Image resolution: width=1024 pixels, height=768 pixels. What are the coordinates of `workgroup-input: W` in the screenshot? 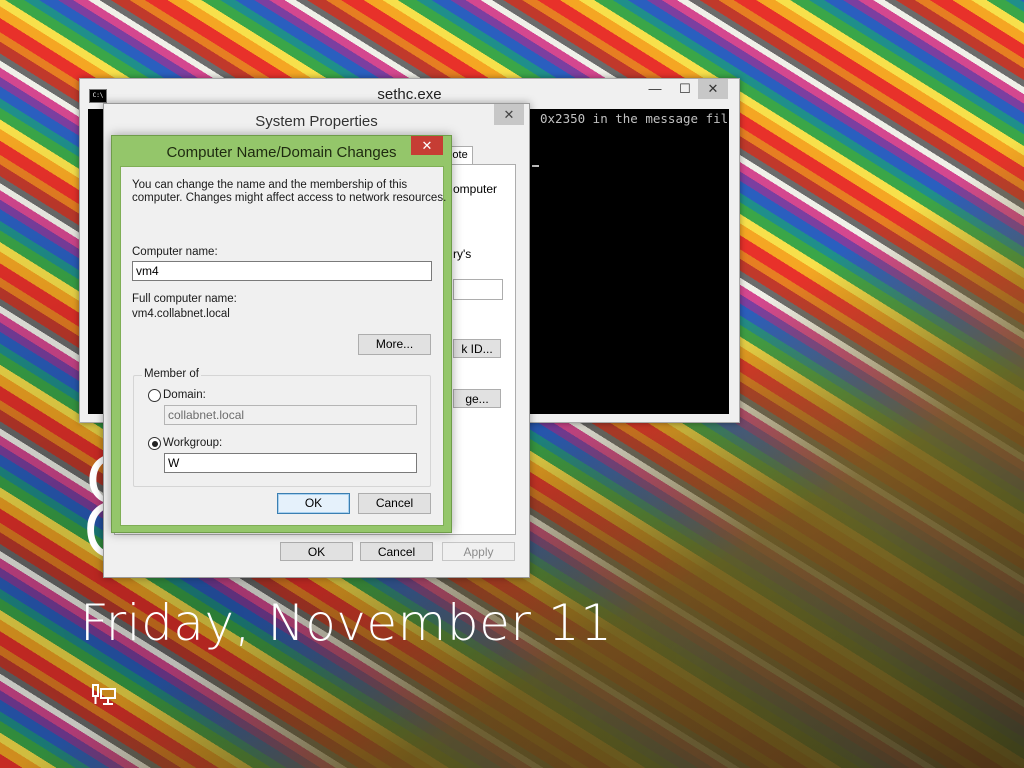 It's located at (290, 463).